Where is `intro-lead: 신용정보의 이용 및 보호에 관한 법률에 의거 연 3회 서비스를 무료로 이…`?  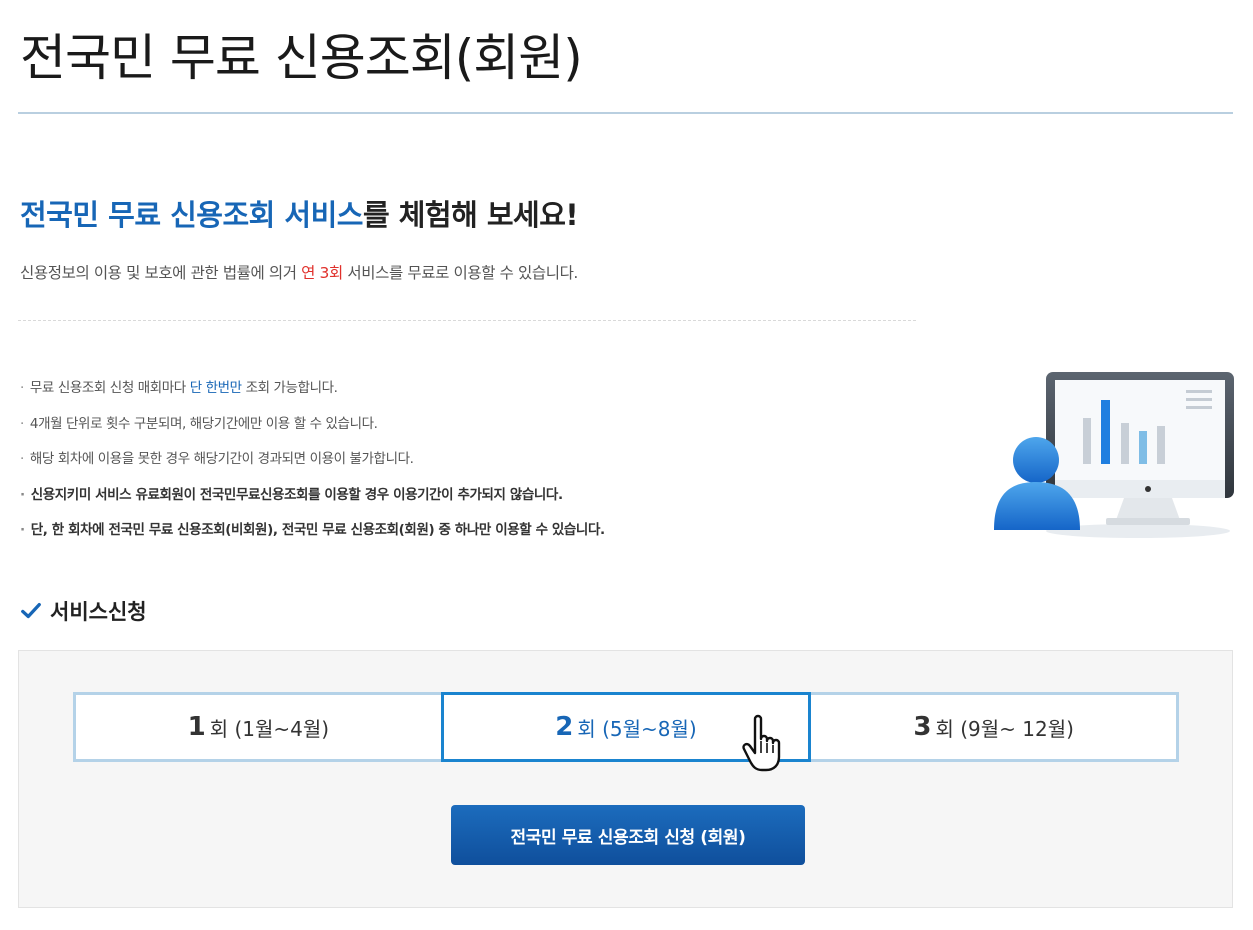
intro-lead: 신용정보의 이용 및 보호에 관한 법률에 의거 연 3회 서비스를 무료로 이… is located at coordinates (299, 272).